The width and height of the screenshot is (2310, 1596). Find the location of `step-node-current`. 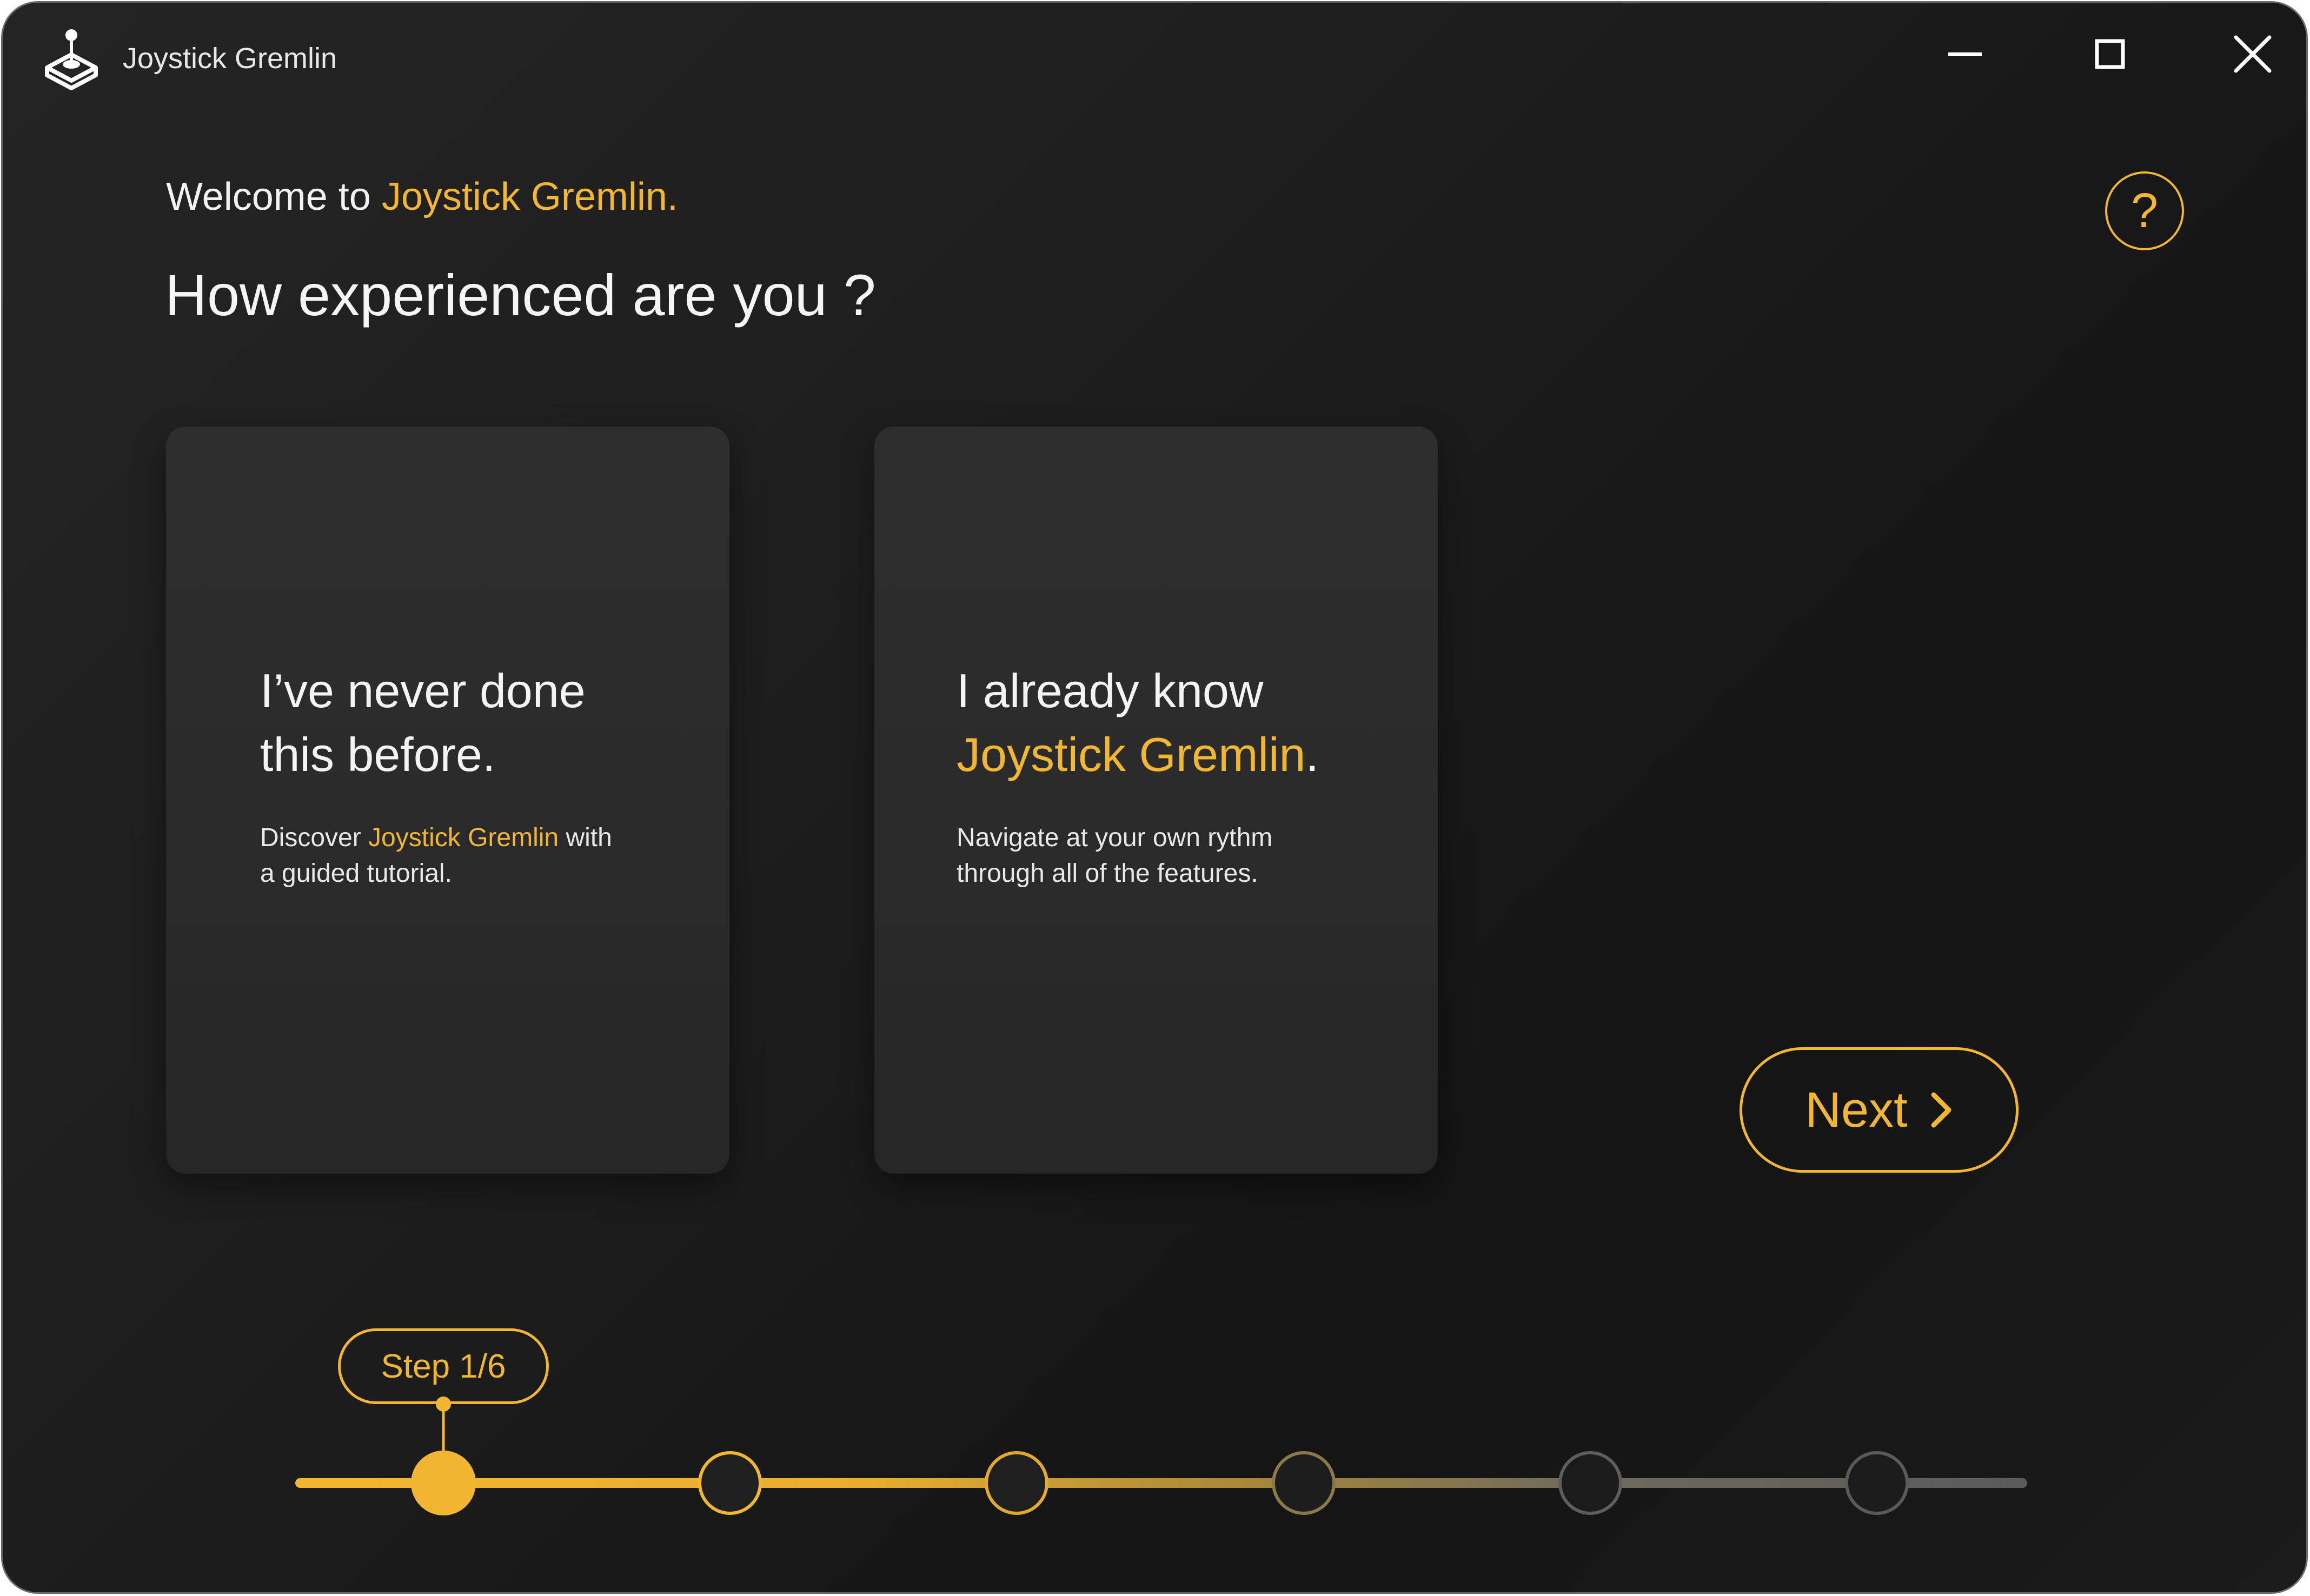

step-node-current is located at coordinates (443, 1483).